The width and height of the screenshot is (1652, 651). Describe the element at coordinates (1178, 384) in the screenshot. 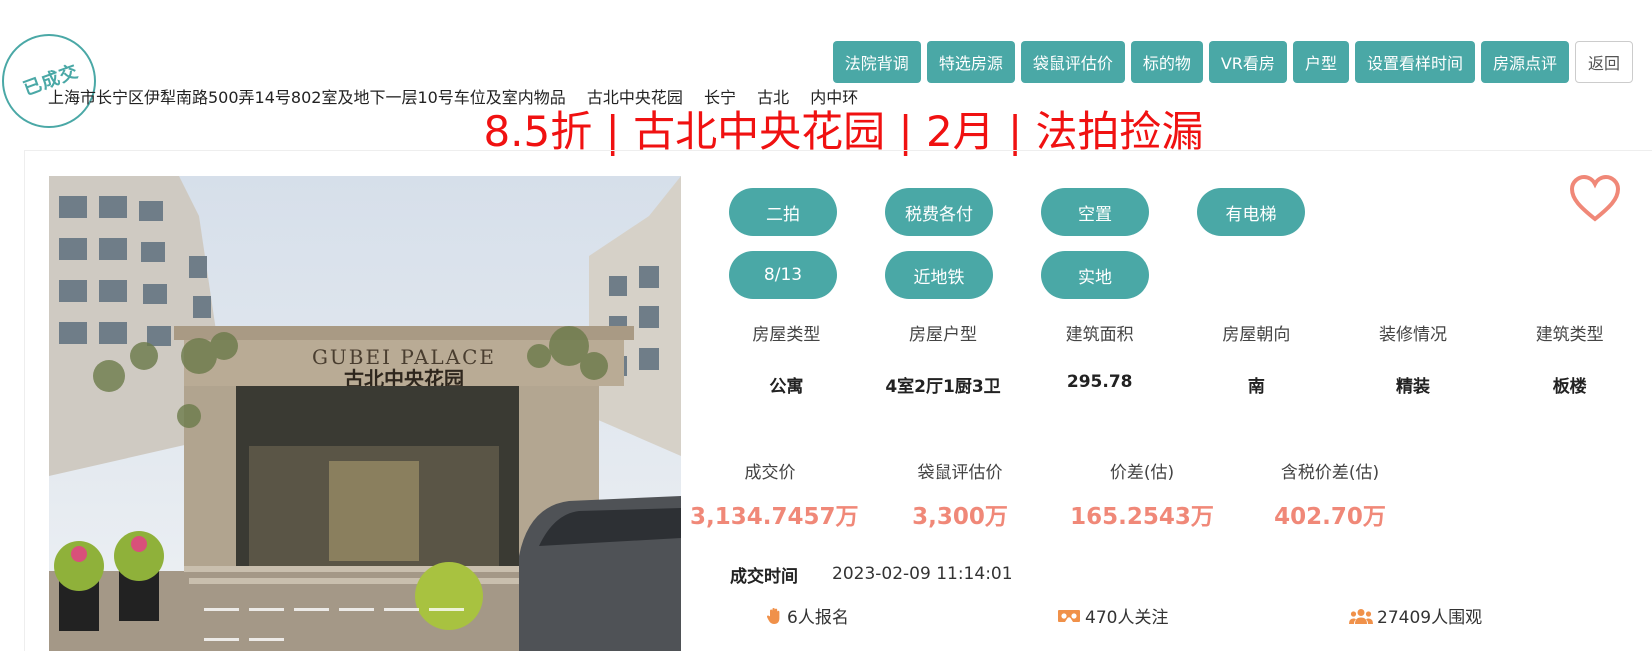

I see `attribute-values: 公寓 4室2厅1厨3卫 295.78 南 精装 板楼` at that location.